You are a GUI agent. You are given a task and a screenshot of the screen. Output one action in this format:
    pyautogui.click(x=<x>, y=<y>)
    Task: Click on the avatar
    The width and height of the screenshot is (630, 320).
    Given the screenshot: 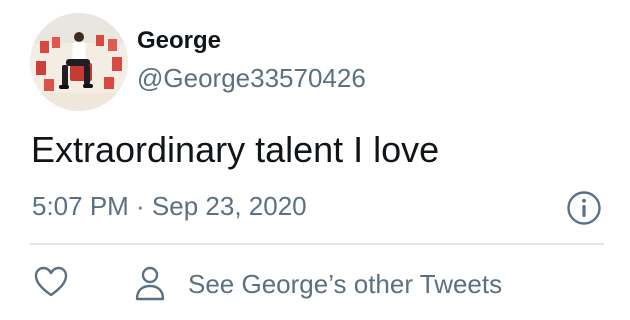 What is the action you would take?
    pyautogui.click(x=79, y=62)
    